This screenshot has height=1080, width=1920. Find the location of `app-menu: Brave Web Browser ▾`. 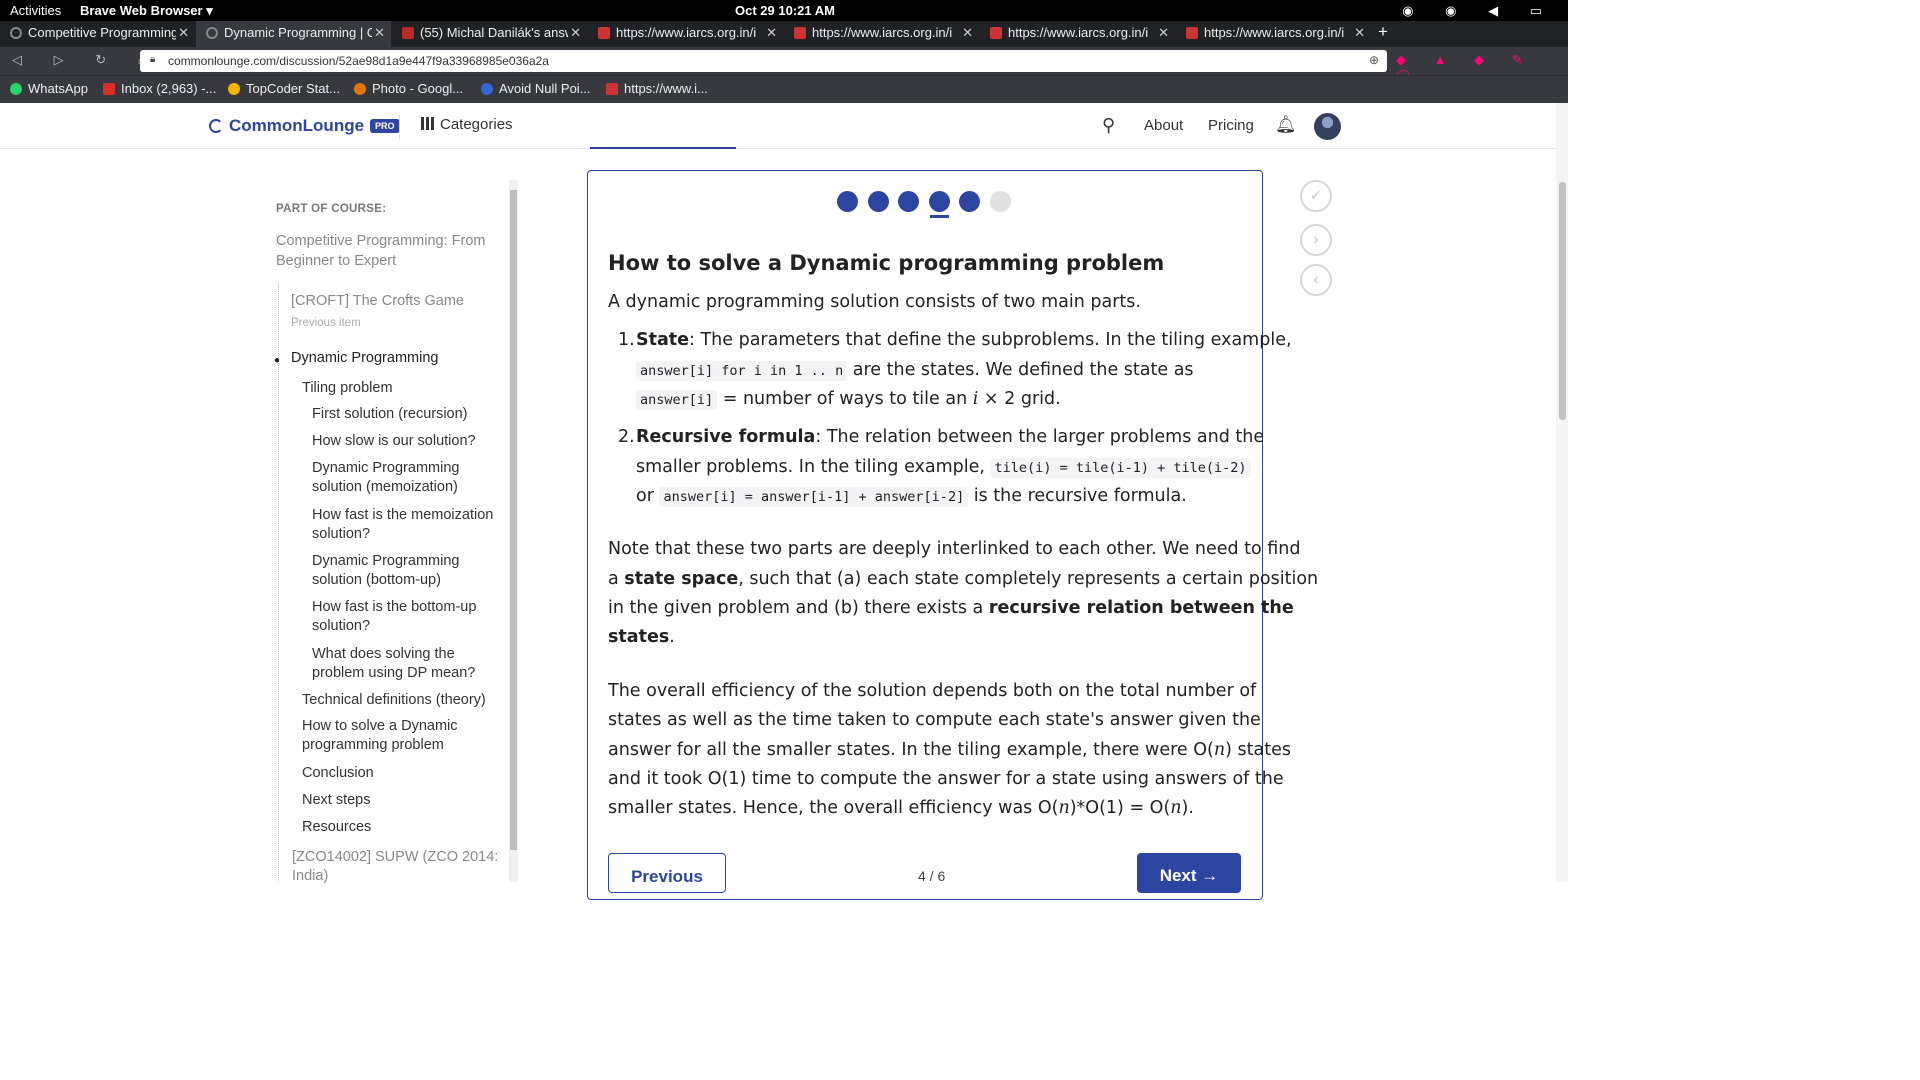

app-menu: Brave Web Browser ▾ is located at coordinates (146, 11).